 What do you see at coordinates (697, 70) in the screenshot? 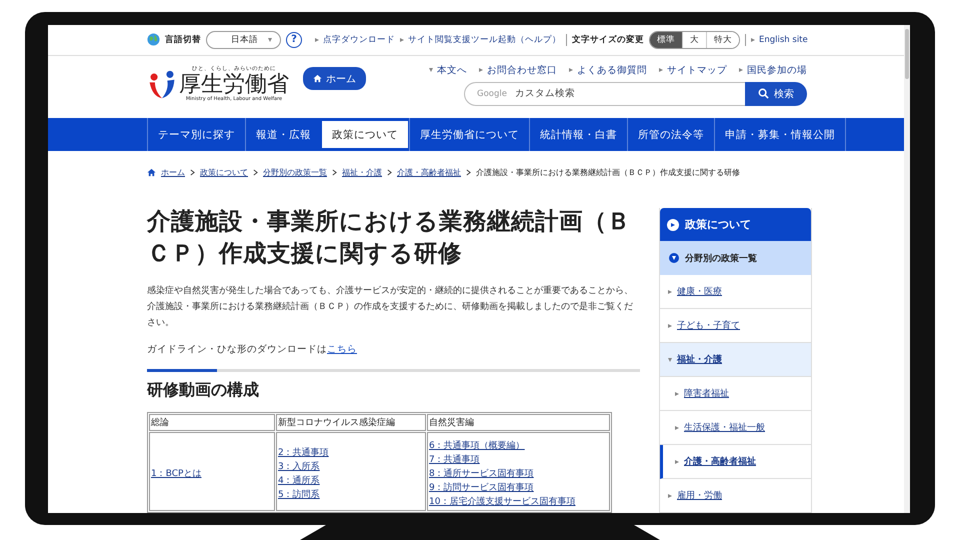
I see `header-link: サイトマップ` at bounding box center [697, 70].